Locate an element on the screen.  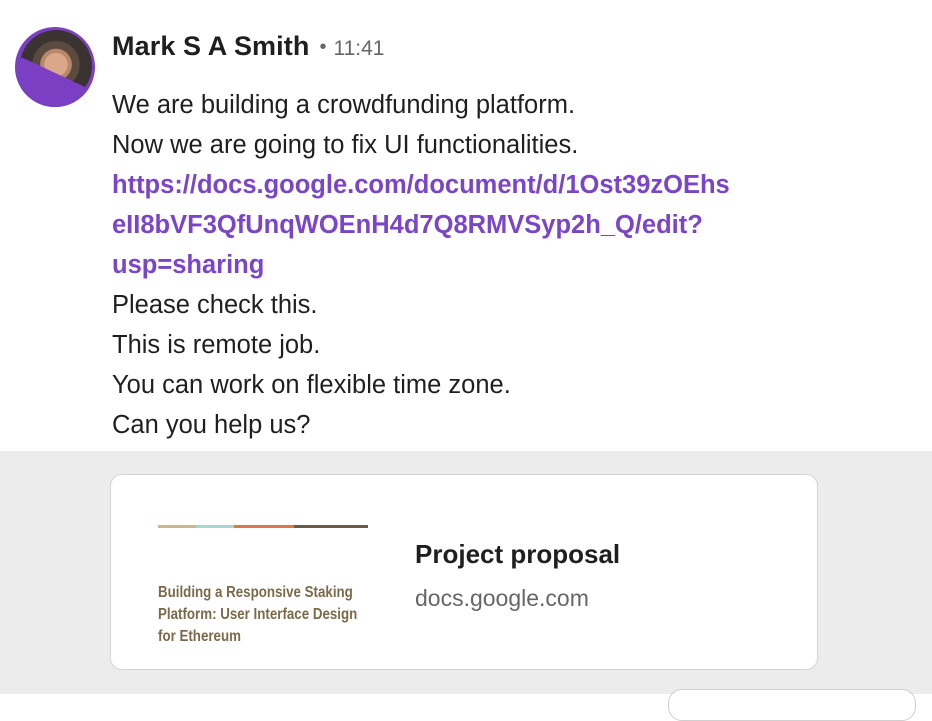
message-line: Please check this. is located at coordinates (215, 305).